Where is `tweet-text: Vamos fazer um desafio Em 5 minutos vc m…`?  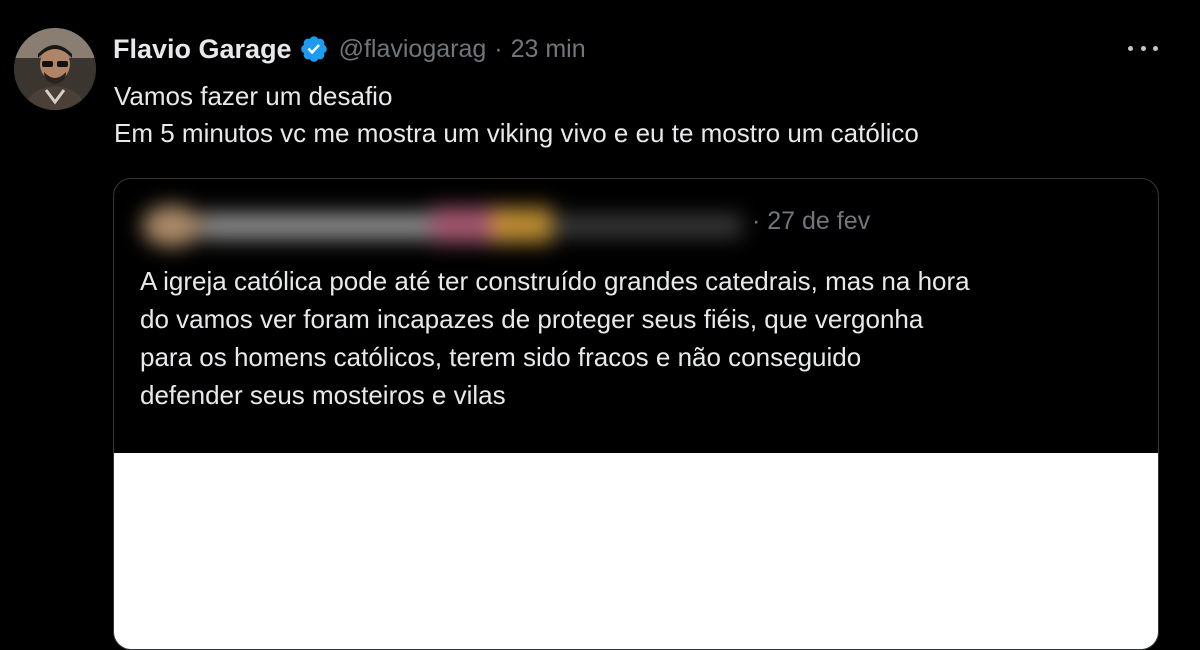
tweet-text: Vamos fazer um desafio Em 5 minutos vc m… is located at coordinates (516, 115).